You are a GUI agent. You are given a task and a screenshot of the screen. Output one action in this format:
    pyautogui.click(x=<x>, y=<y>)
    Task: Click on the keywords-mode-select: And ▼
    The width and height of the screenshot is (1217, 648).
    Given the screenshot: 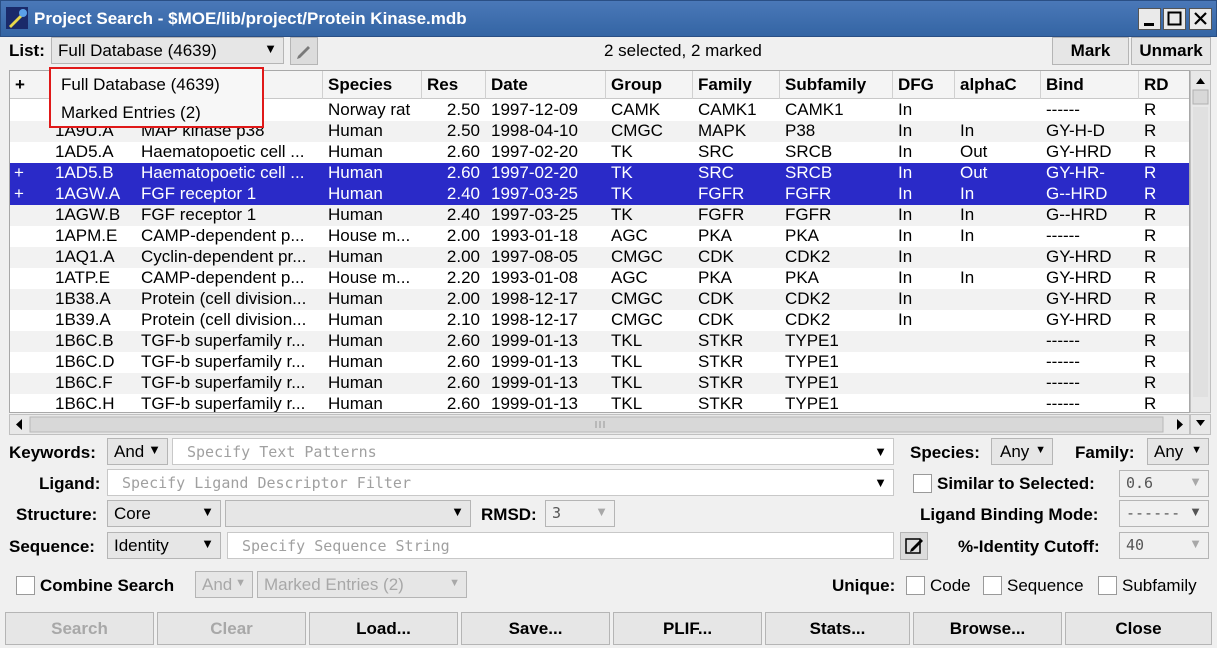 What is the action you would take?
    pyautogui.click(x=137, y=451)
    